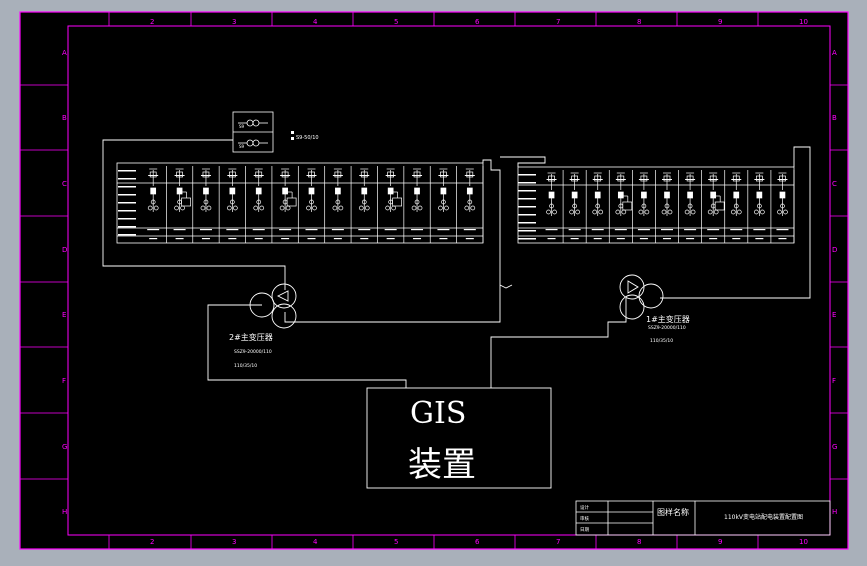  Describe the element at coordinates (315, 22) in the screenshot. I see `zone-column-label-top: 4` at that location.